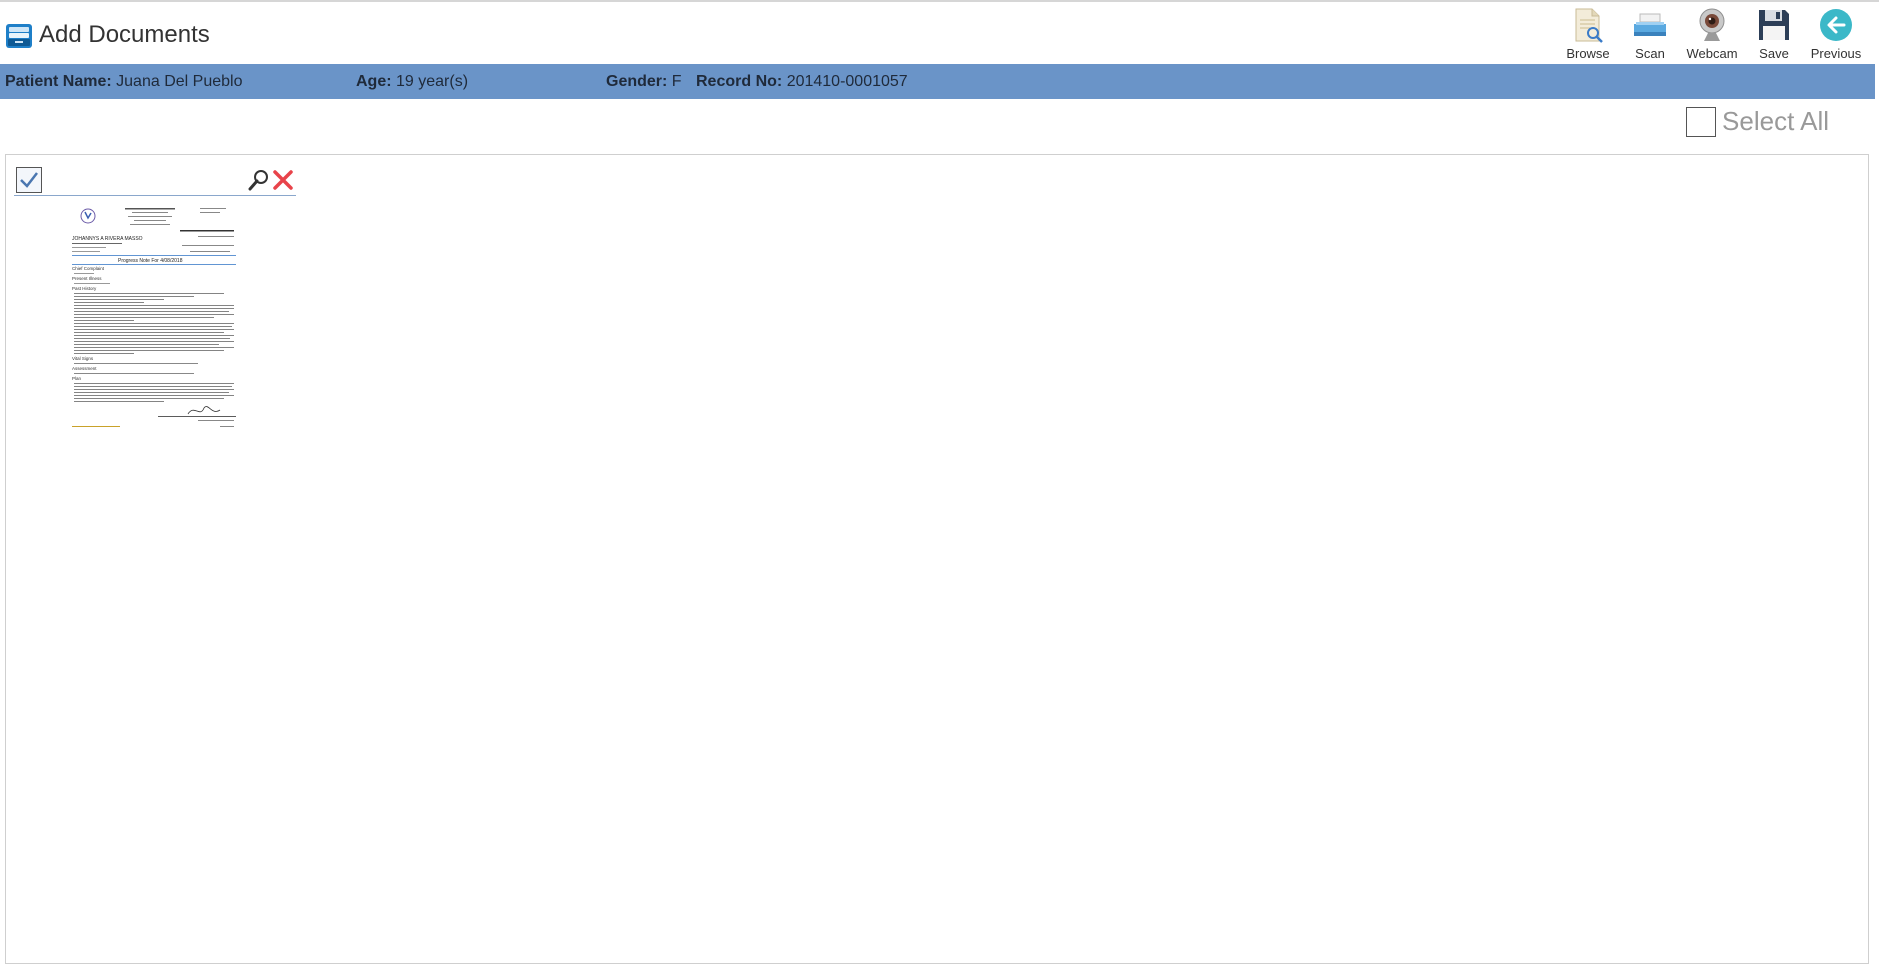 This screenshot has height=969, width=1879. What do you see at coordinates (1712, 24) in the screenshot?
I see `webcam-icon` at bounding box center [1712, 24].